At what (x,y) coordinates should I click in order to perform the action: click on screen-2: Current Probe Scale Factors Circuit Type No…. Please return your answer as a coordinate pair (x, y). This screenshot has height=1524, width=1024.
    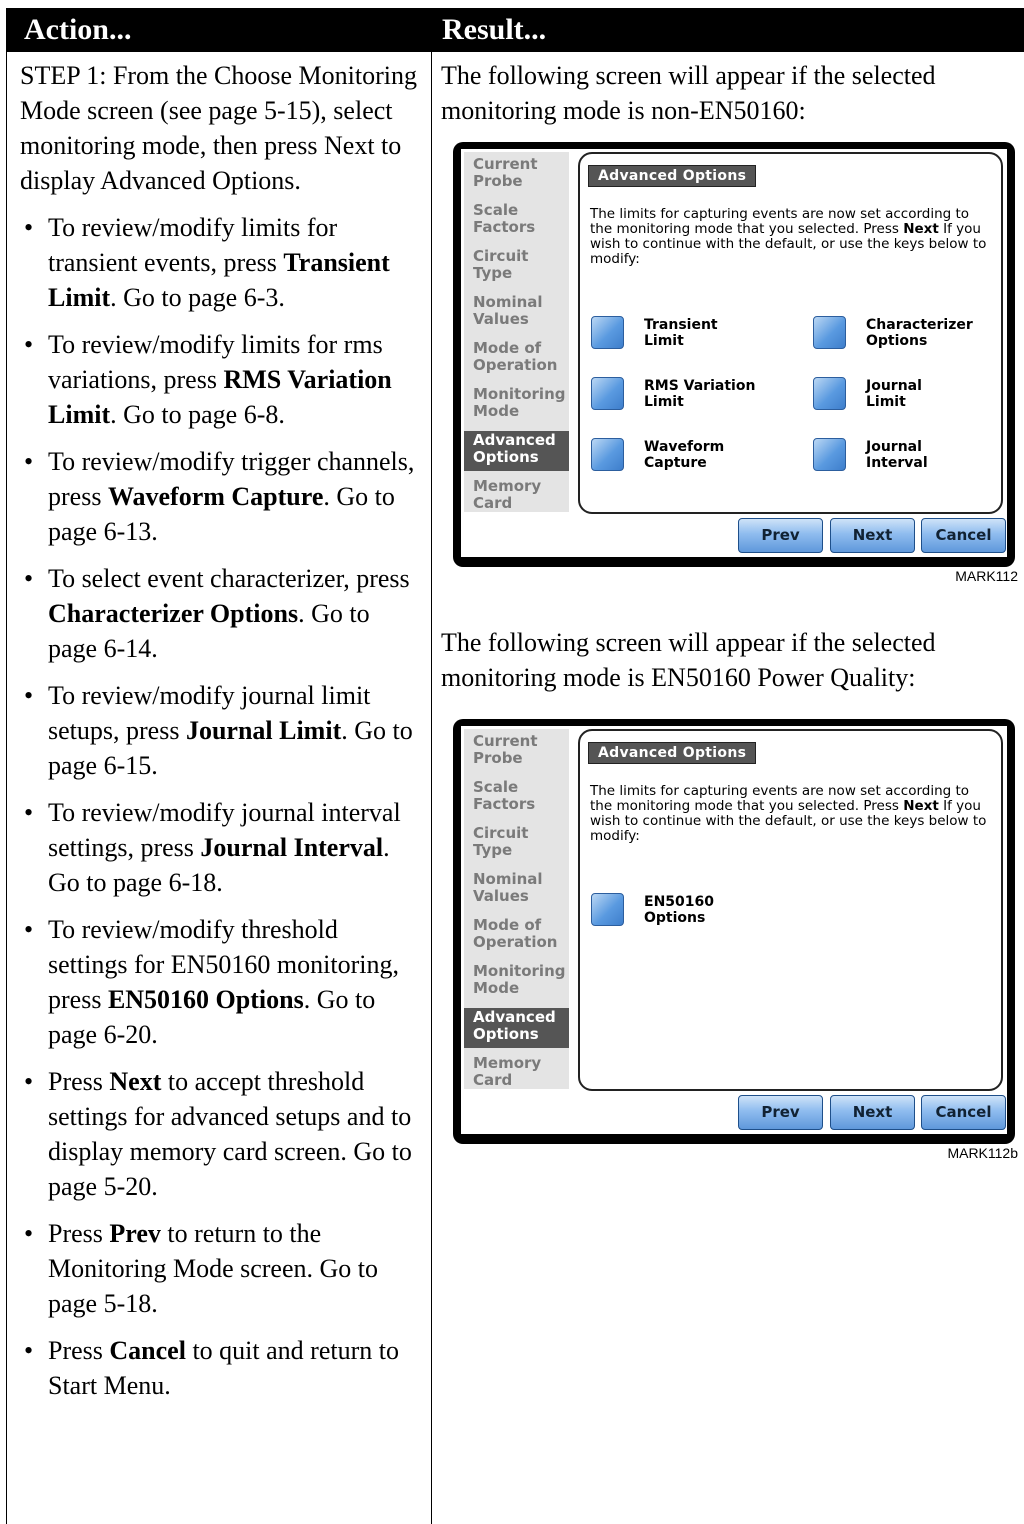
    Looking at the image, I should click on (734, 930).